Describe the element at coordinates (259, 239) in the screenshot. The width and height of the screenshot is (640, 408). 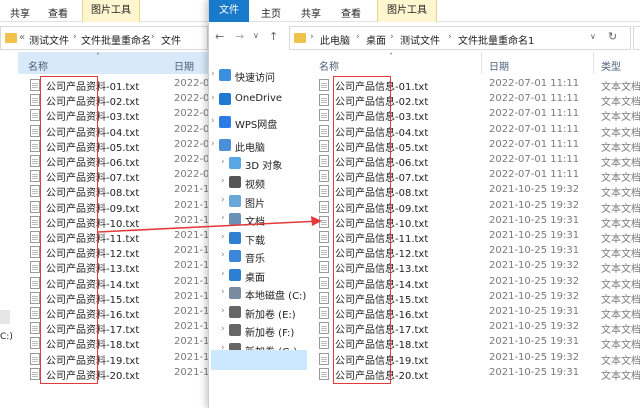
I see `nav-item: › 下载` at that location.